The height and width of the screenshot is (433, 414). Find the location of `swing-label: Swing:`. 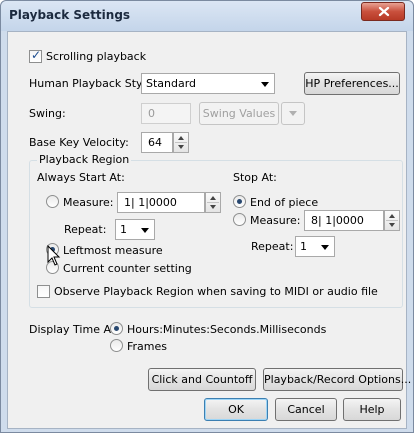

swing-label: Swing: is located at coordinates (47, 113).